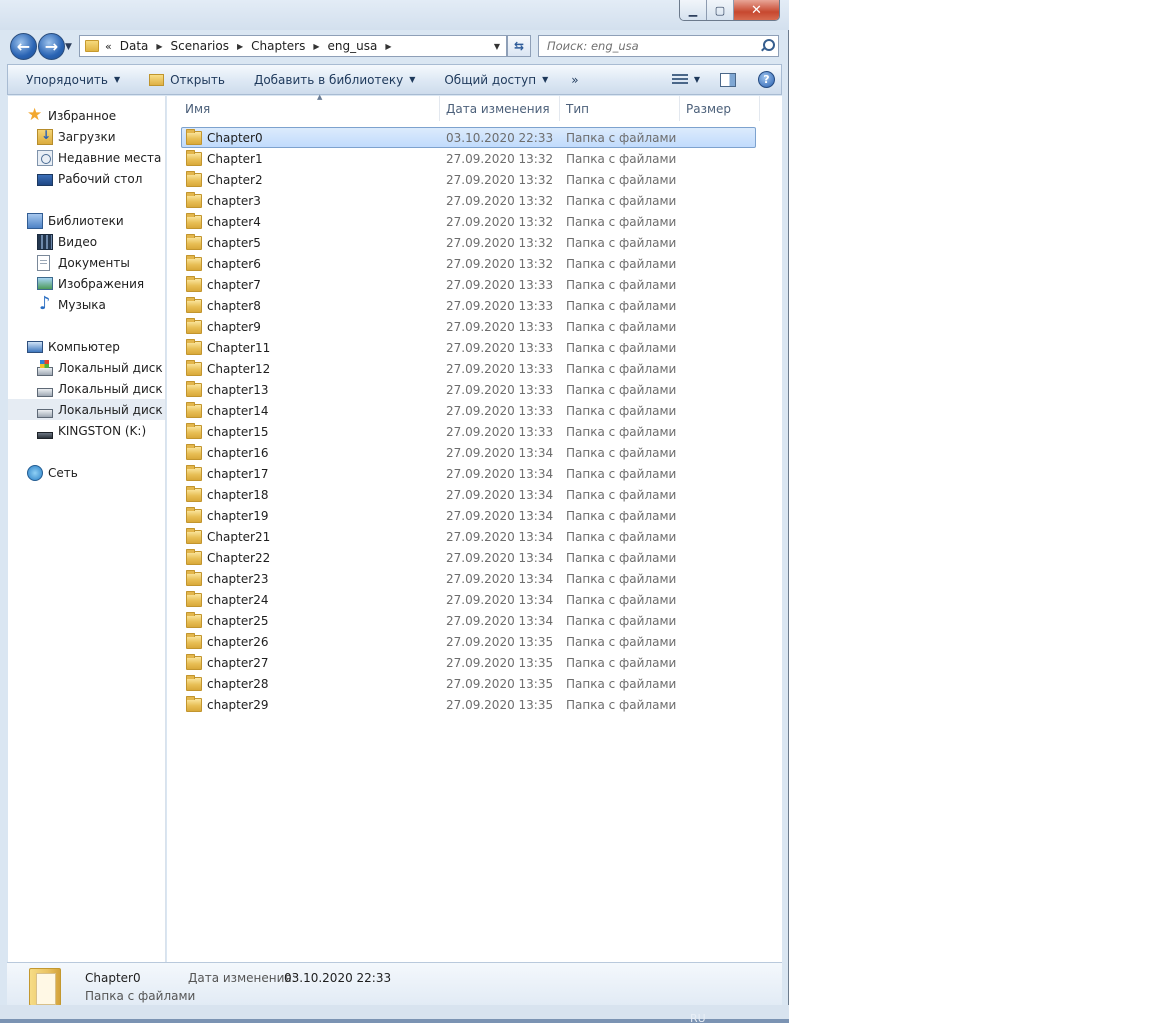 This screenshot has height=1025, width=1152. What do you see at coordinates (698, 1018) in the screenshot?
I see `language-indicator: RU` at bounding box center [698, 1018].